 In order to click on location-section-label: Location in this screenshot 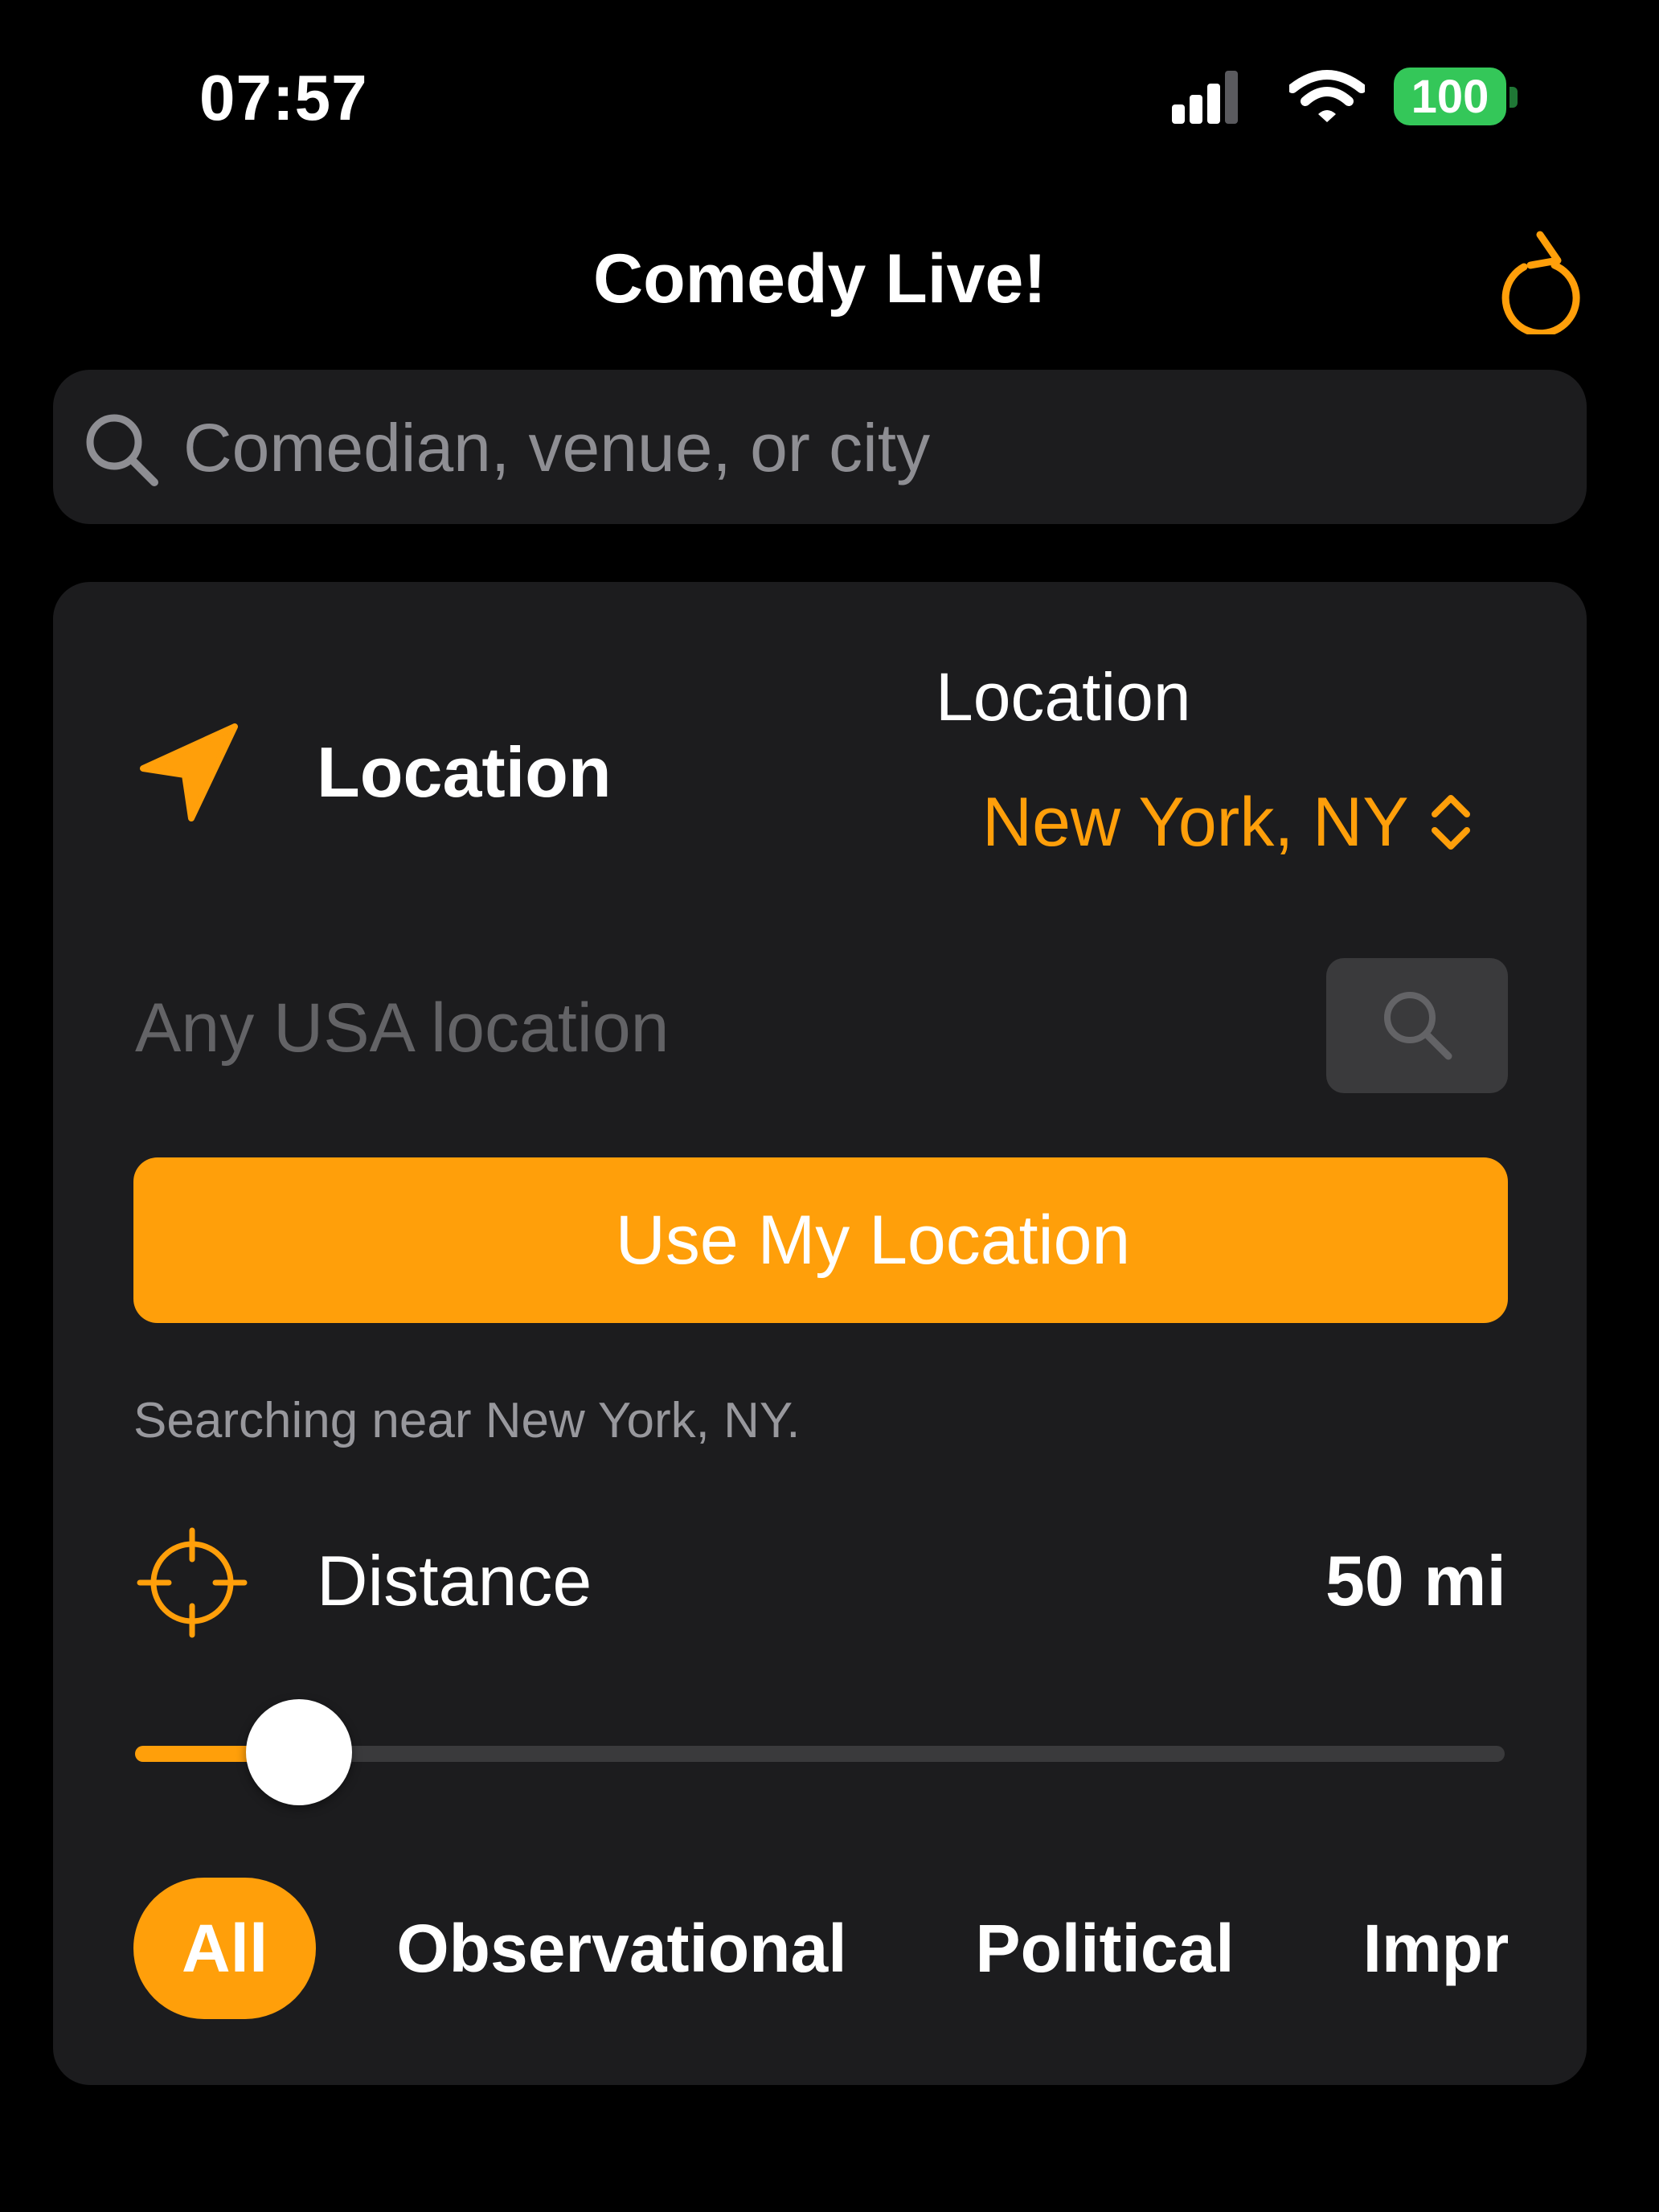, I will do `click(464, 772)`.